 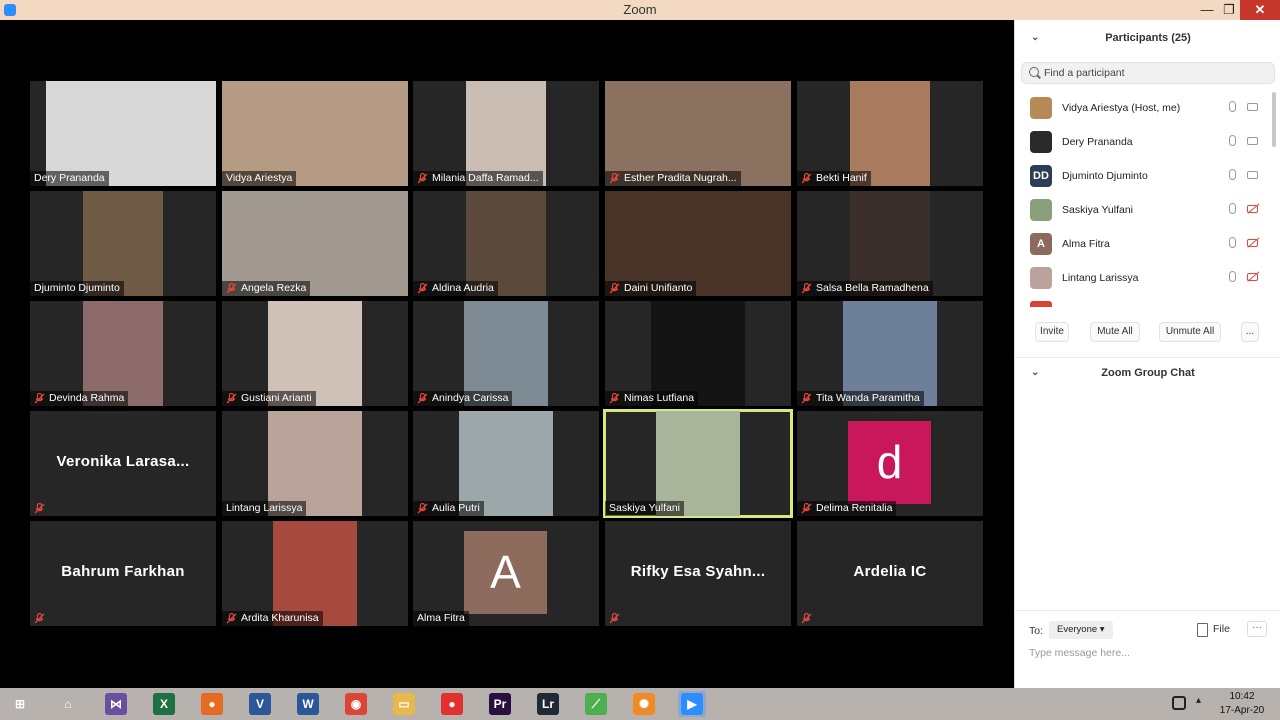 I want to click on taskbar-visio-button: V, so click(x=260, y=704).